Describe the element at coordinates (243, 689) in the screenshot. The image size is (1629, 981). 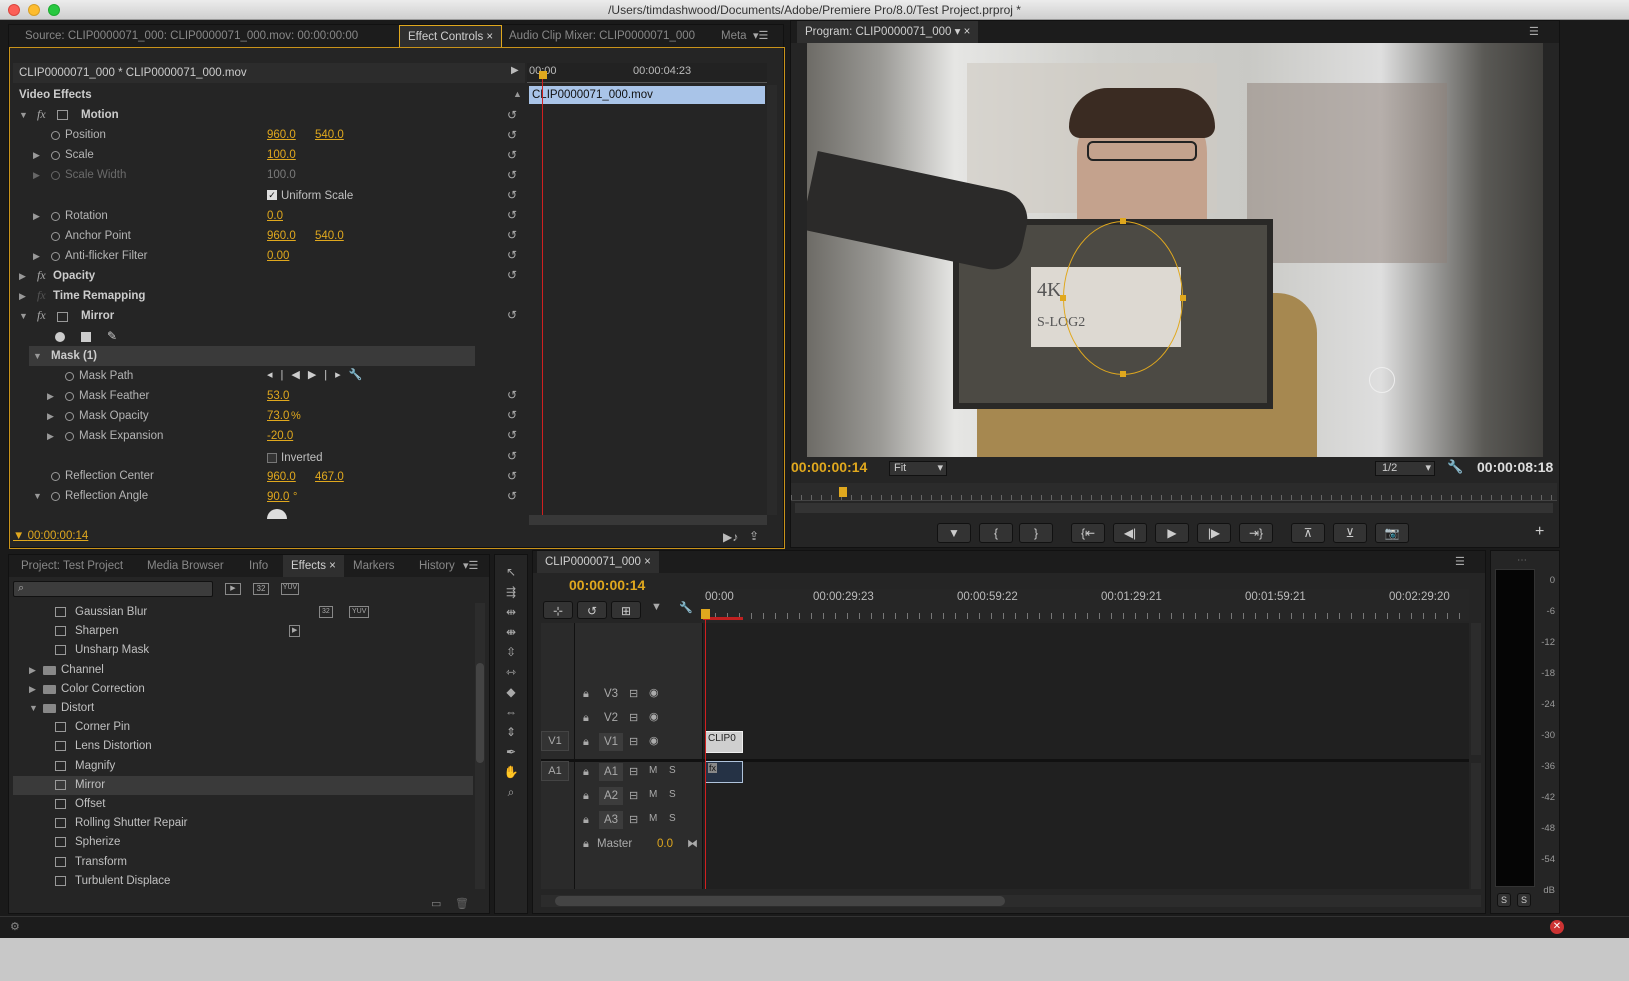
I see `effect-item: ▶ Color Correction` at that location.